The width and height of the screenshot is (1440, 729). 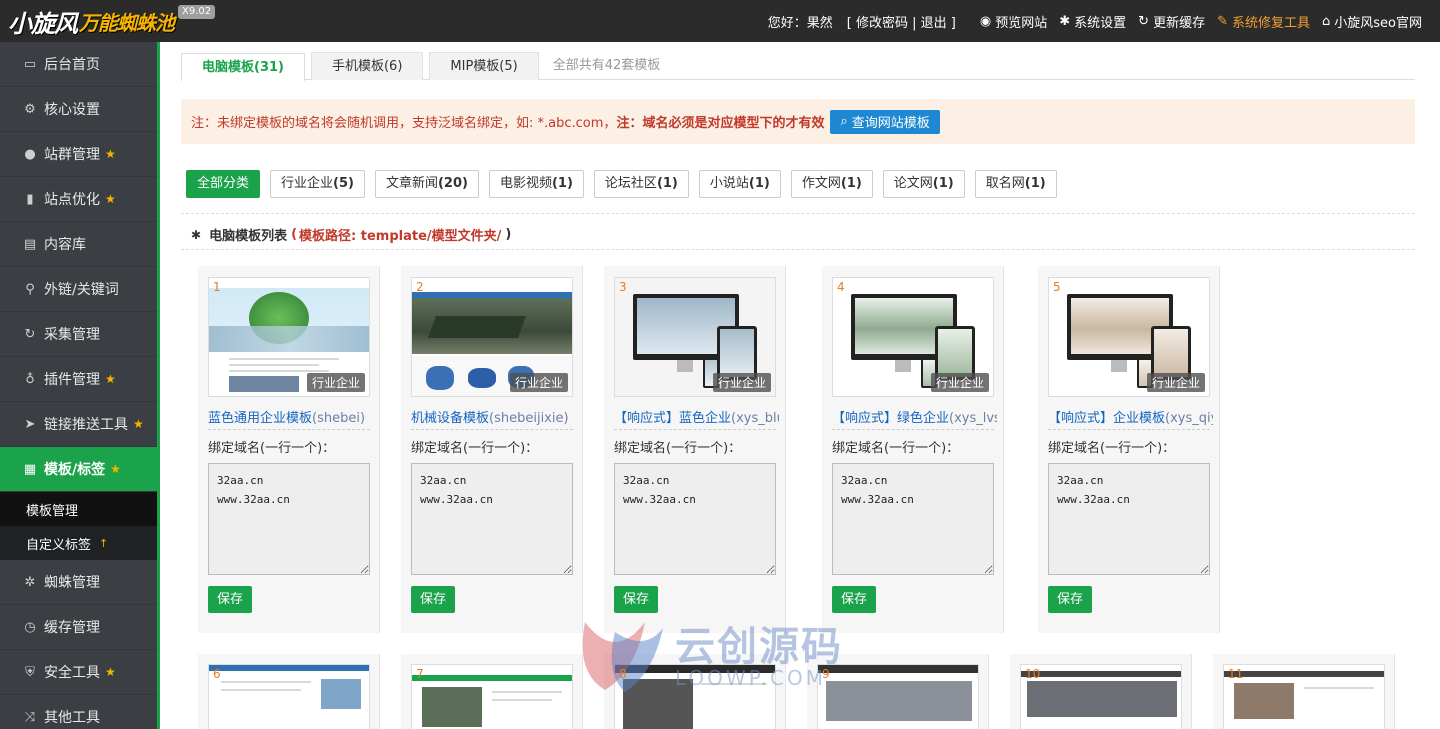 I want to click on template-number: 1, so click(x=217, y=287).